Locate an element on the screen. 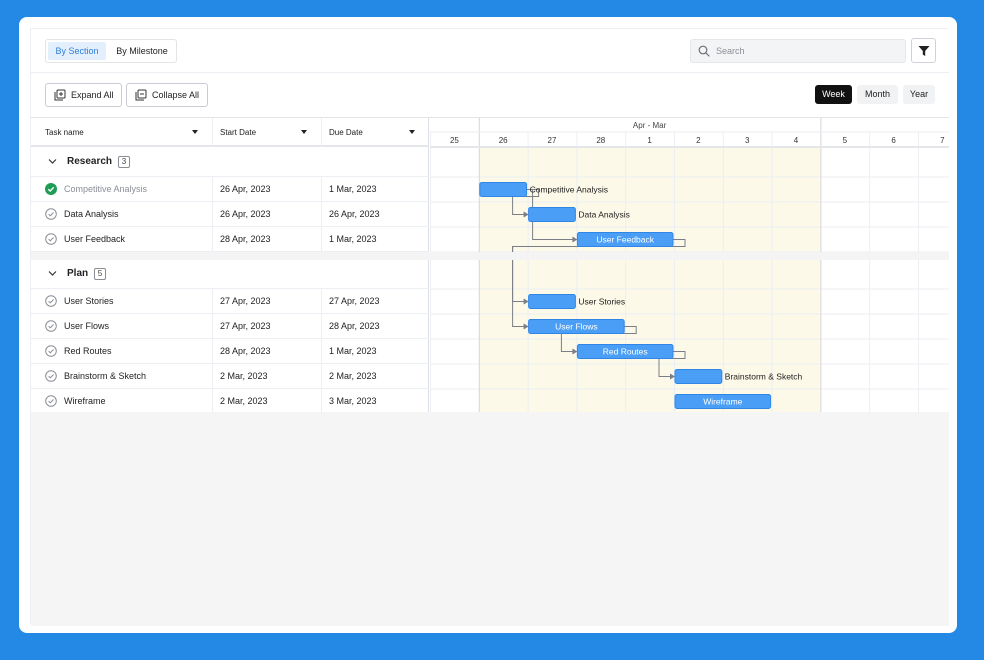 Image resolution: width=984 pixels, height=660 pixels. start-date-cell: 26 Apr, 2023 is located at coordinates (266, 214).